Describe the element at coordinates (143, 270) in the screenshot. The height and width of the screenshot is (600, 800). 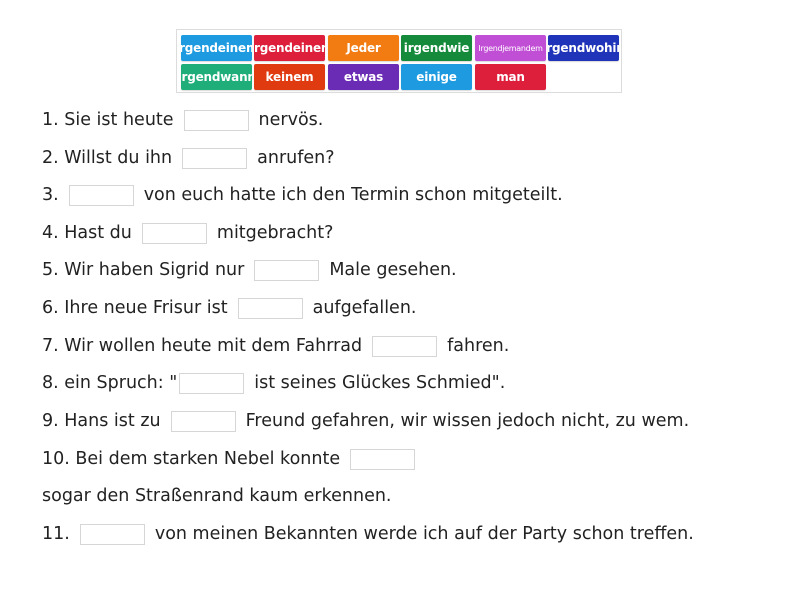
I see `sentence-text-before: 5. Wir haben Sigrid nur` at that location.